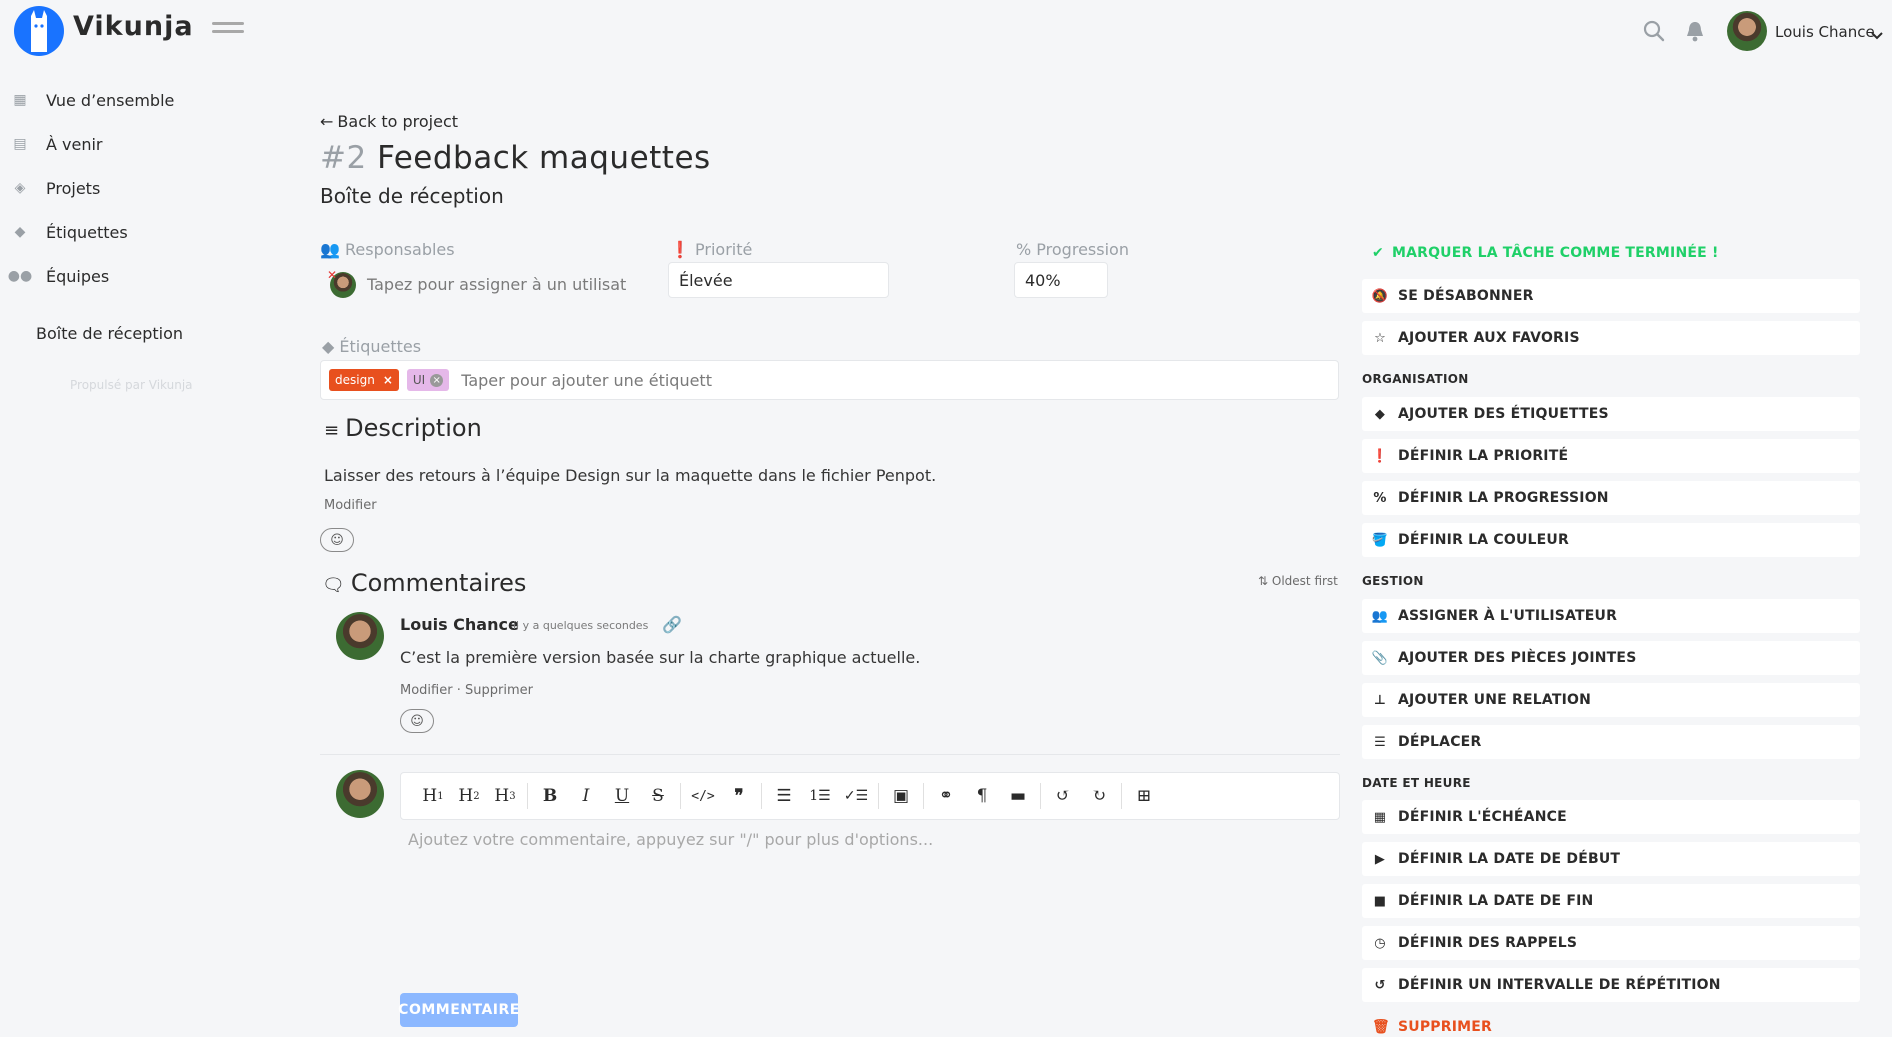 The image size is (1892, 1037). What do you see at coordinates (1695, 33) in the screenshot?
I see `bell-icon` at bounding box center [1695, 33].